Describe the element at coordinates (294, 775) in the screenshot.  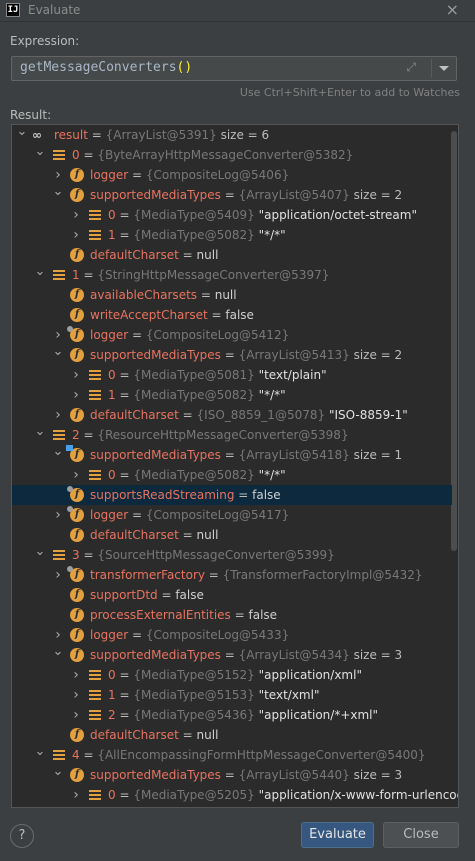
I see `object-reference: {ArrayList@5440}` at that location.